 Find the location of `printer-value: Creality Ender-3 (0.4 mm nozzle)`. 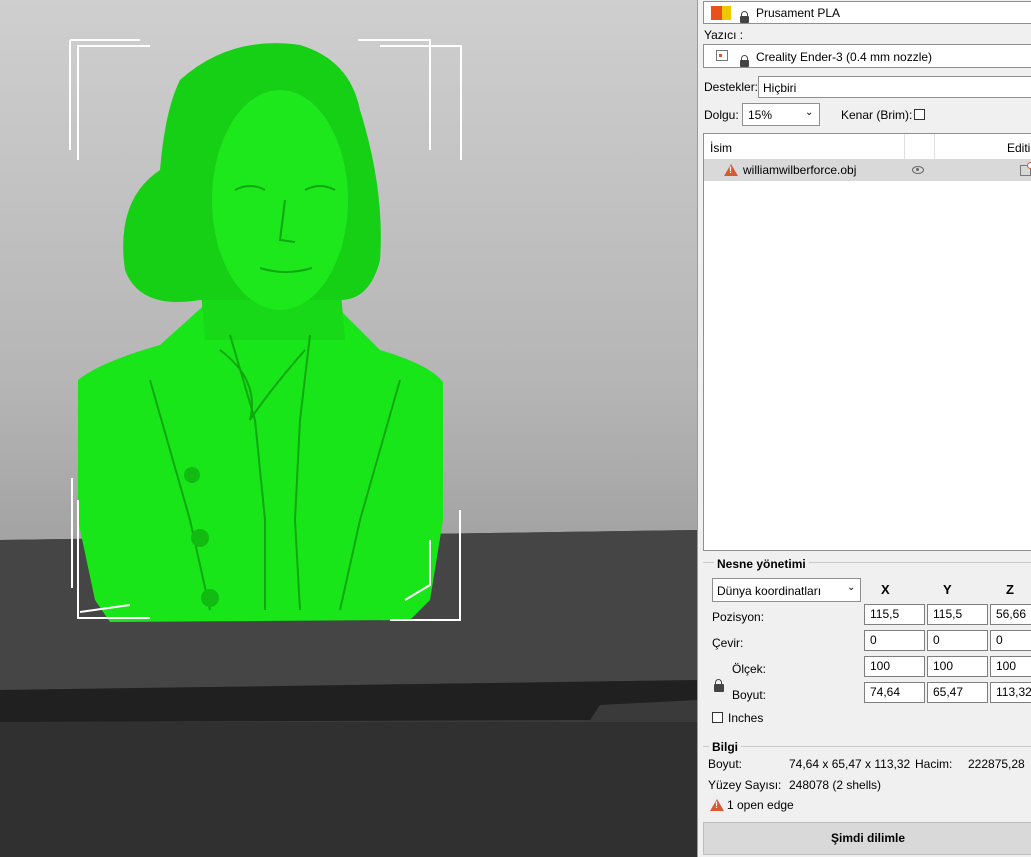

printer-value: Creality Ender-3 (0.4 mm nozzle) is located at coordinates (844, 57).